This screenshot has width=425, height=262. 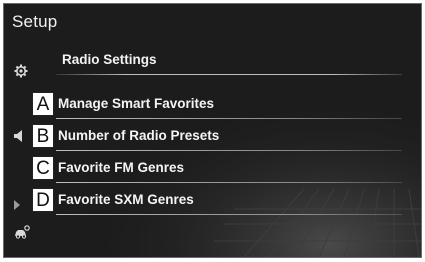 What do you see at coordinates (22, 234) in the screenshot?
I see `car-settings-icon` at bounding box center [22, 234].